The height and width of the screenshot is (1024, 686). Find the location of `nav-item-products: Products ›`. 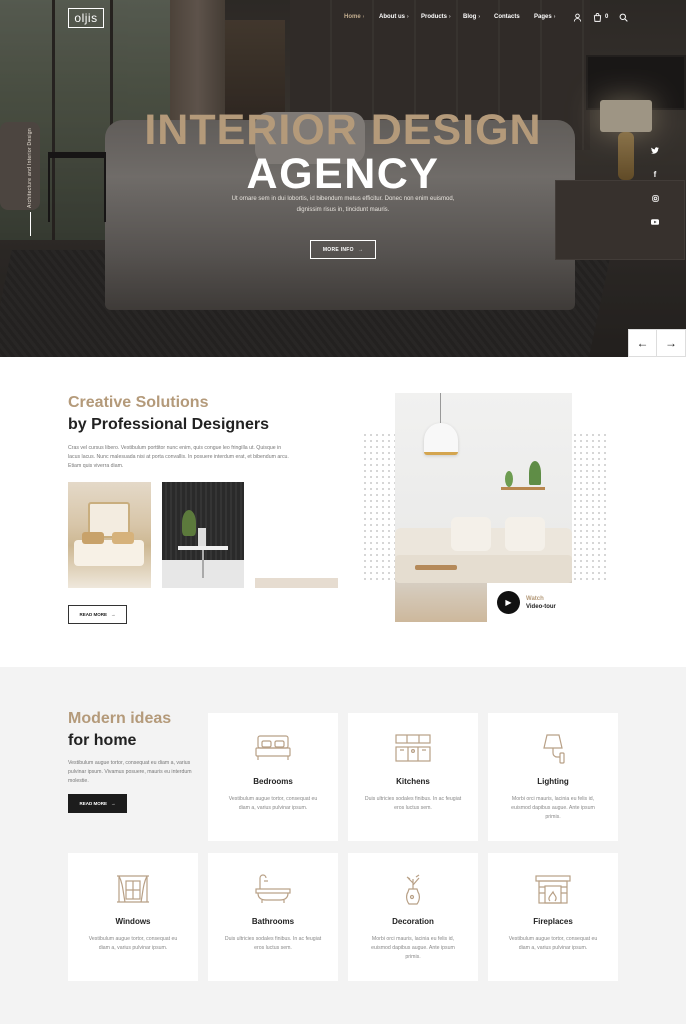

nav-item-products: Products › is located at coordinates (436, 17).